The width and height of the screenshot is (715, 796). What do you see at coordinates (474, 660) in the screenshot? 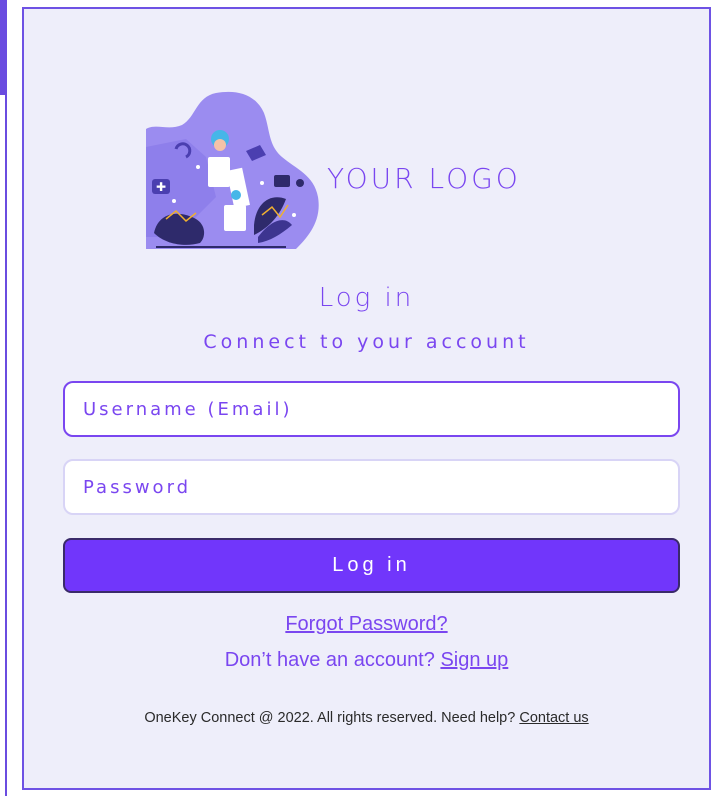
I see `signup-link: Sign up` at bounding box center [474, 660].